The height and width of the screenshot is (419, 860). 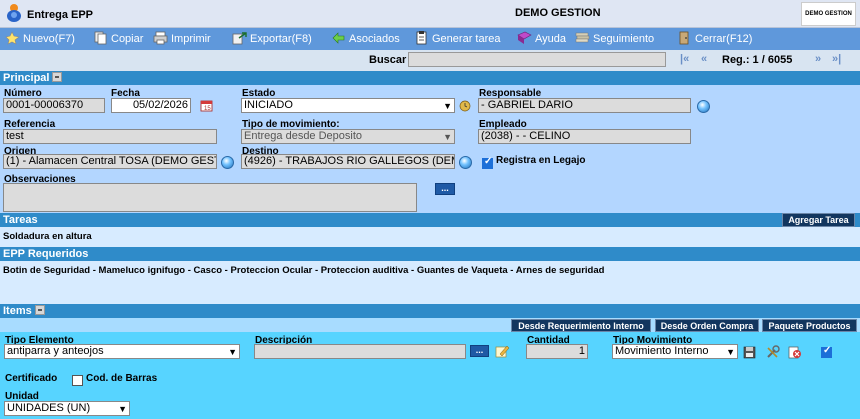 What do you see at coordinates (77, 380) in the screenshot?
I see `codigo-barras-checkbox` at bounding box center [77, 380].